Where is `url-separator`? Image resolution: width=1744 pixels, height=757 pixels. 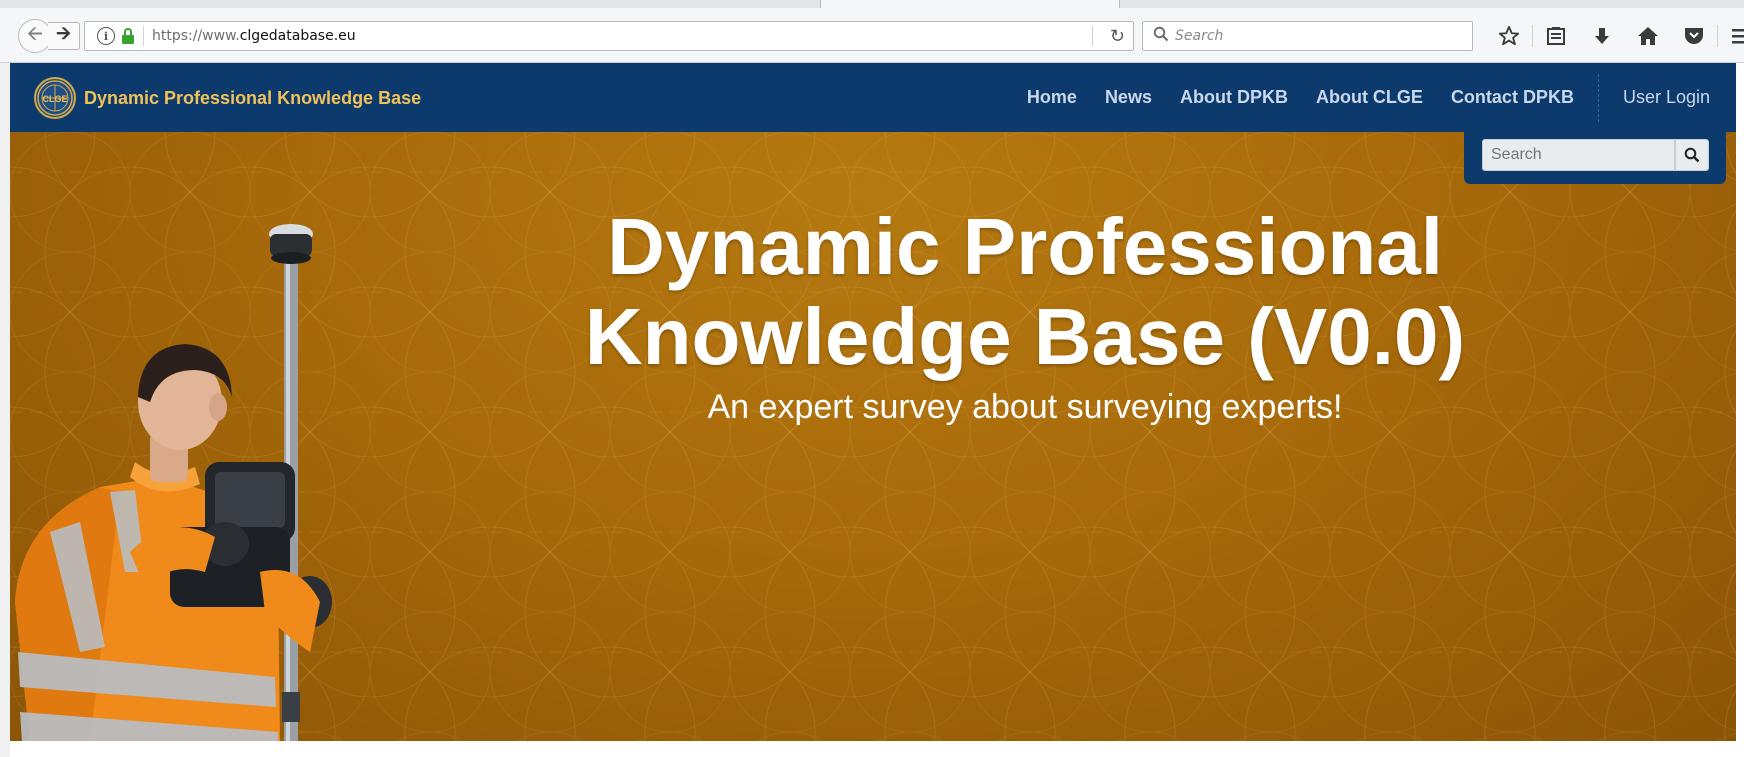
url-separator is located at coordinates (143, 36).